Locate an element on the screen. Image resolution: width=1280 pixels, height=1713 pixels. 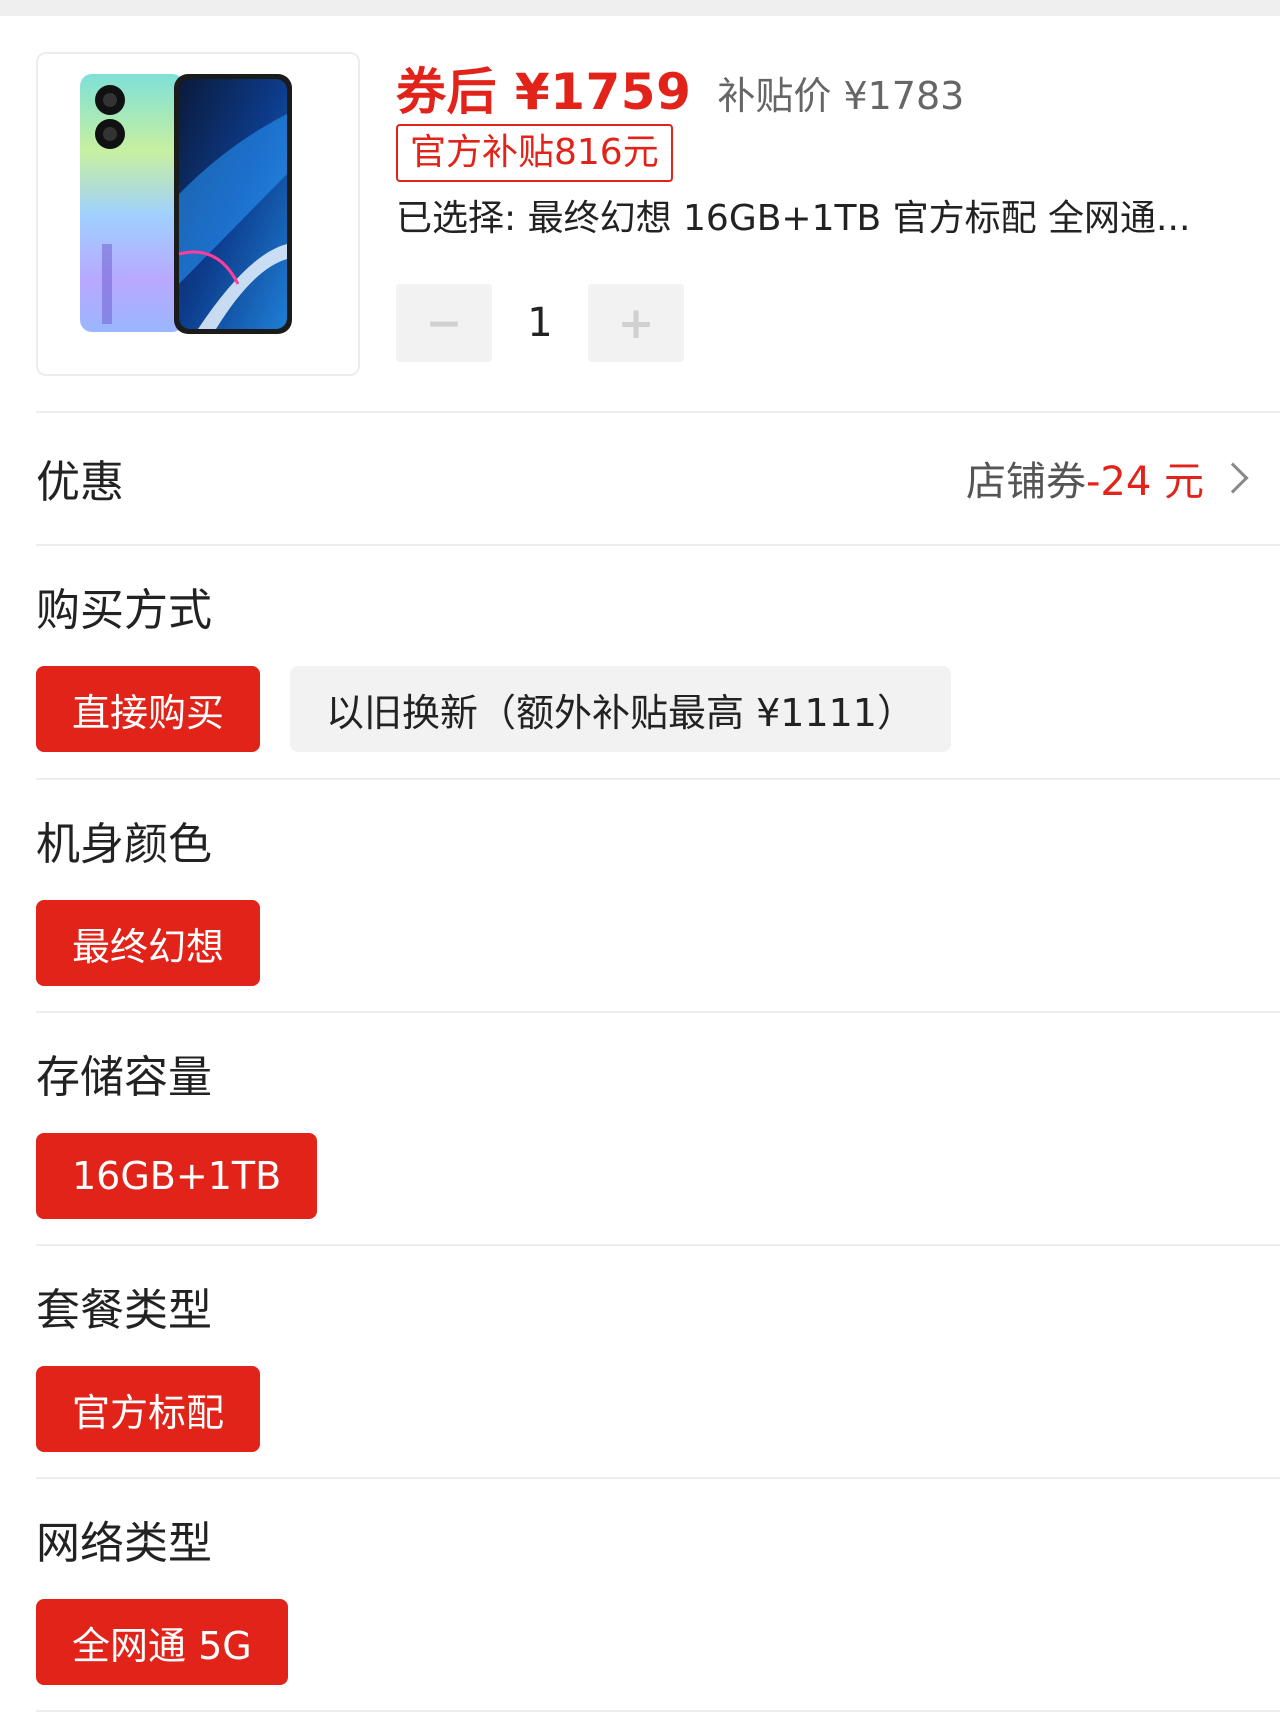
quantity-stepper: − 1 + is located at coordinates (838, 323).